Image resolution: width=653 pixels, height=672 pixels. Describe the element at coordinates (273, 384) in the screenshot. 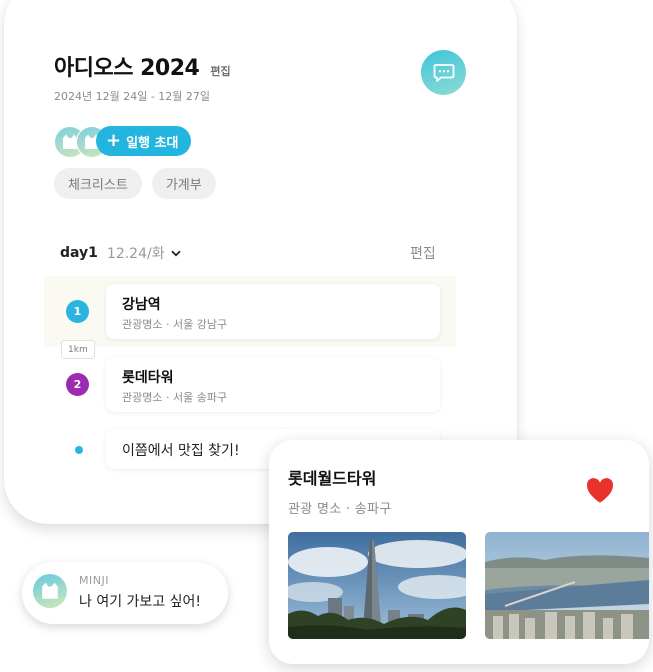

I see `itinerary-item: 롯데타워 관광명소 · 서울 송파구` at that location.